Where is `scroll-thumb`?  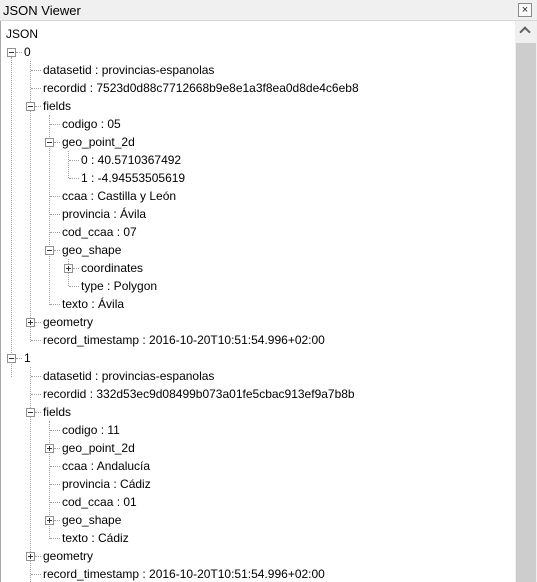 scroll-thumb is located at coordinates (526, 312).